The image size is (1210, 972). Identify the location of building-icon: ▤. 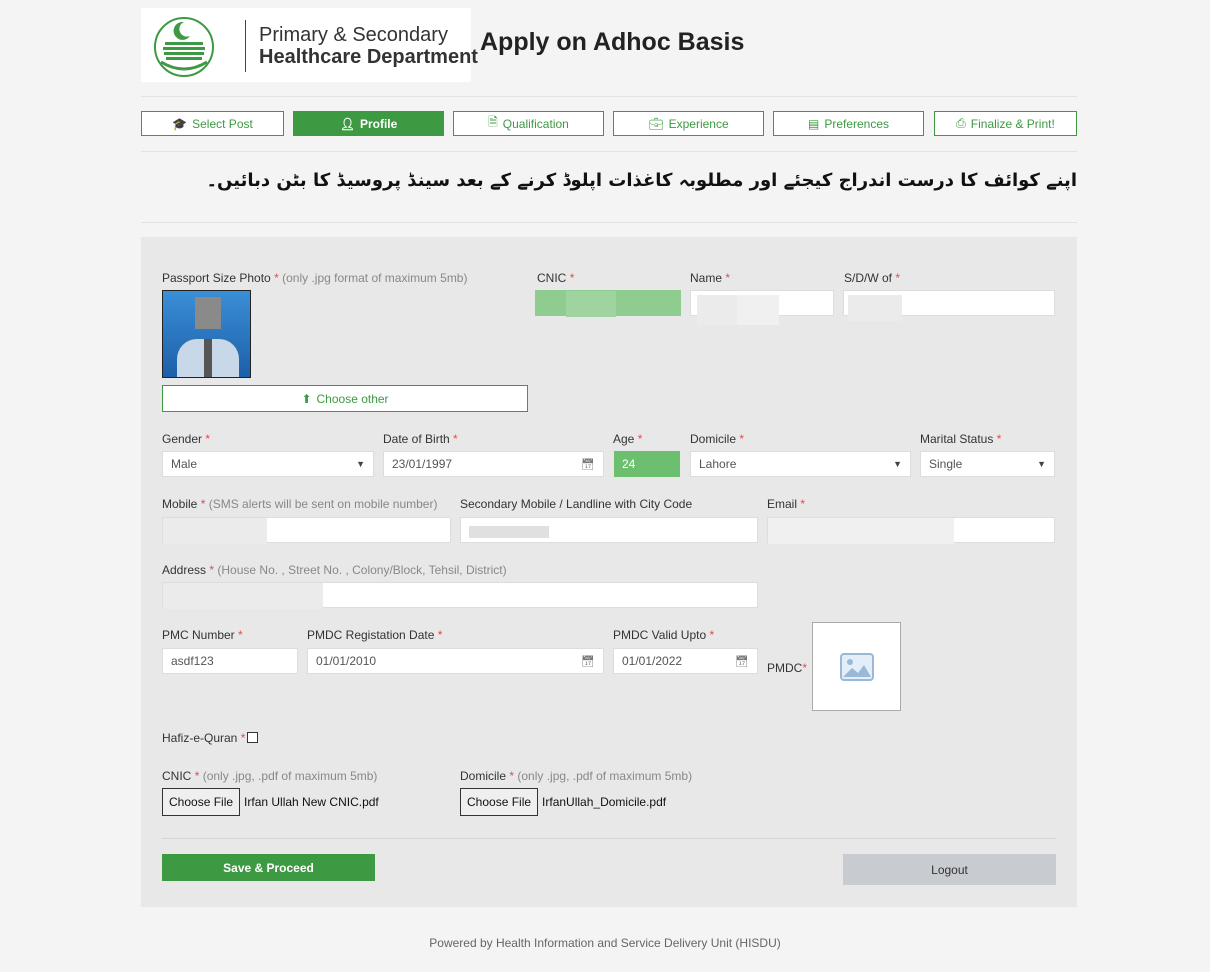
(813, 123).